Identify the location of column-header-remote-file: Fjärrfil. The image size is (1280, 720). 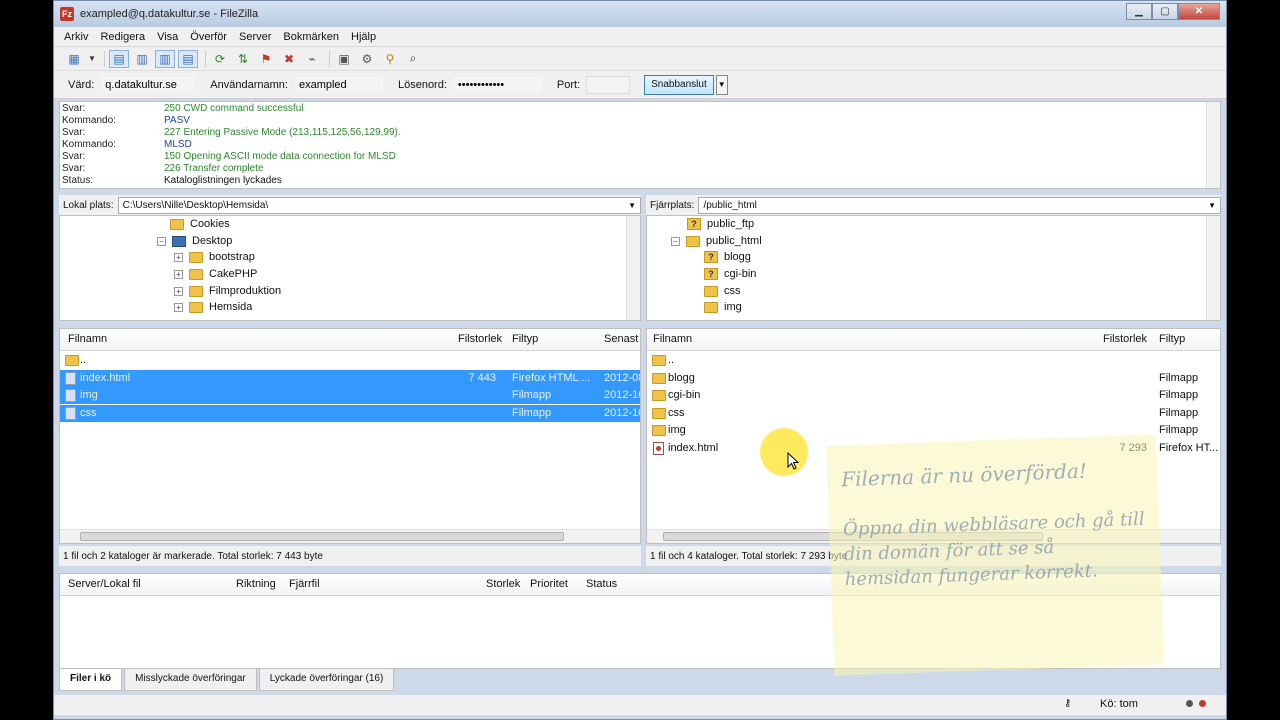
(304, 584).